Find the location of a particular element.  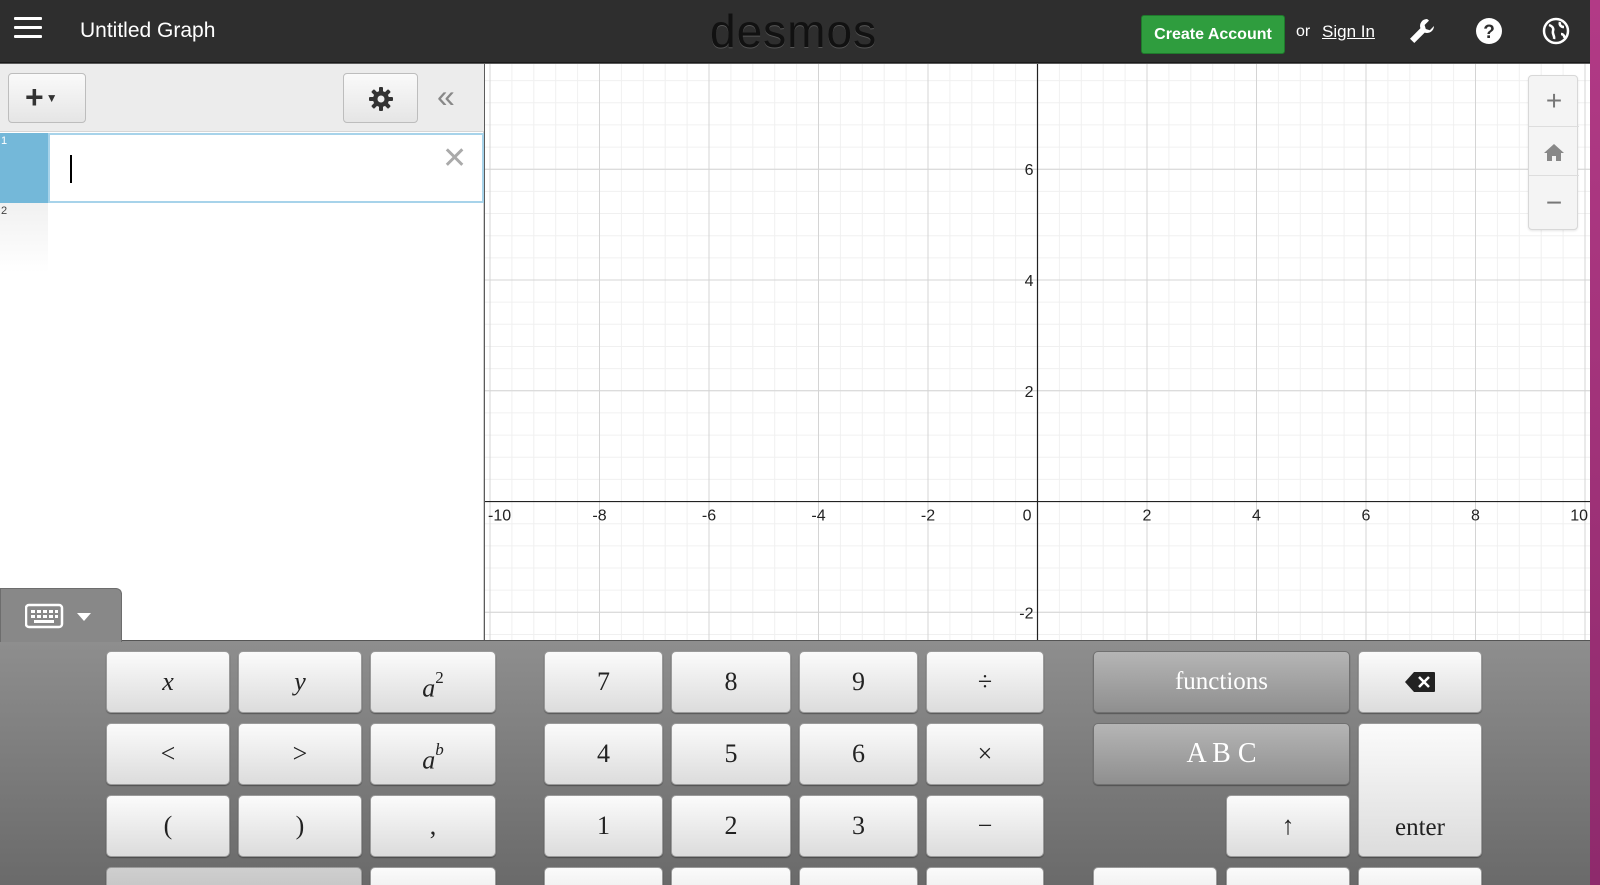

key-power: ab is located at coordinates (433, 754).